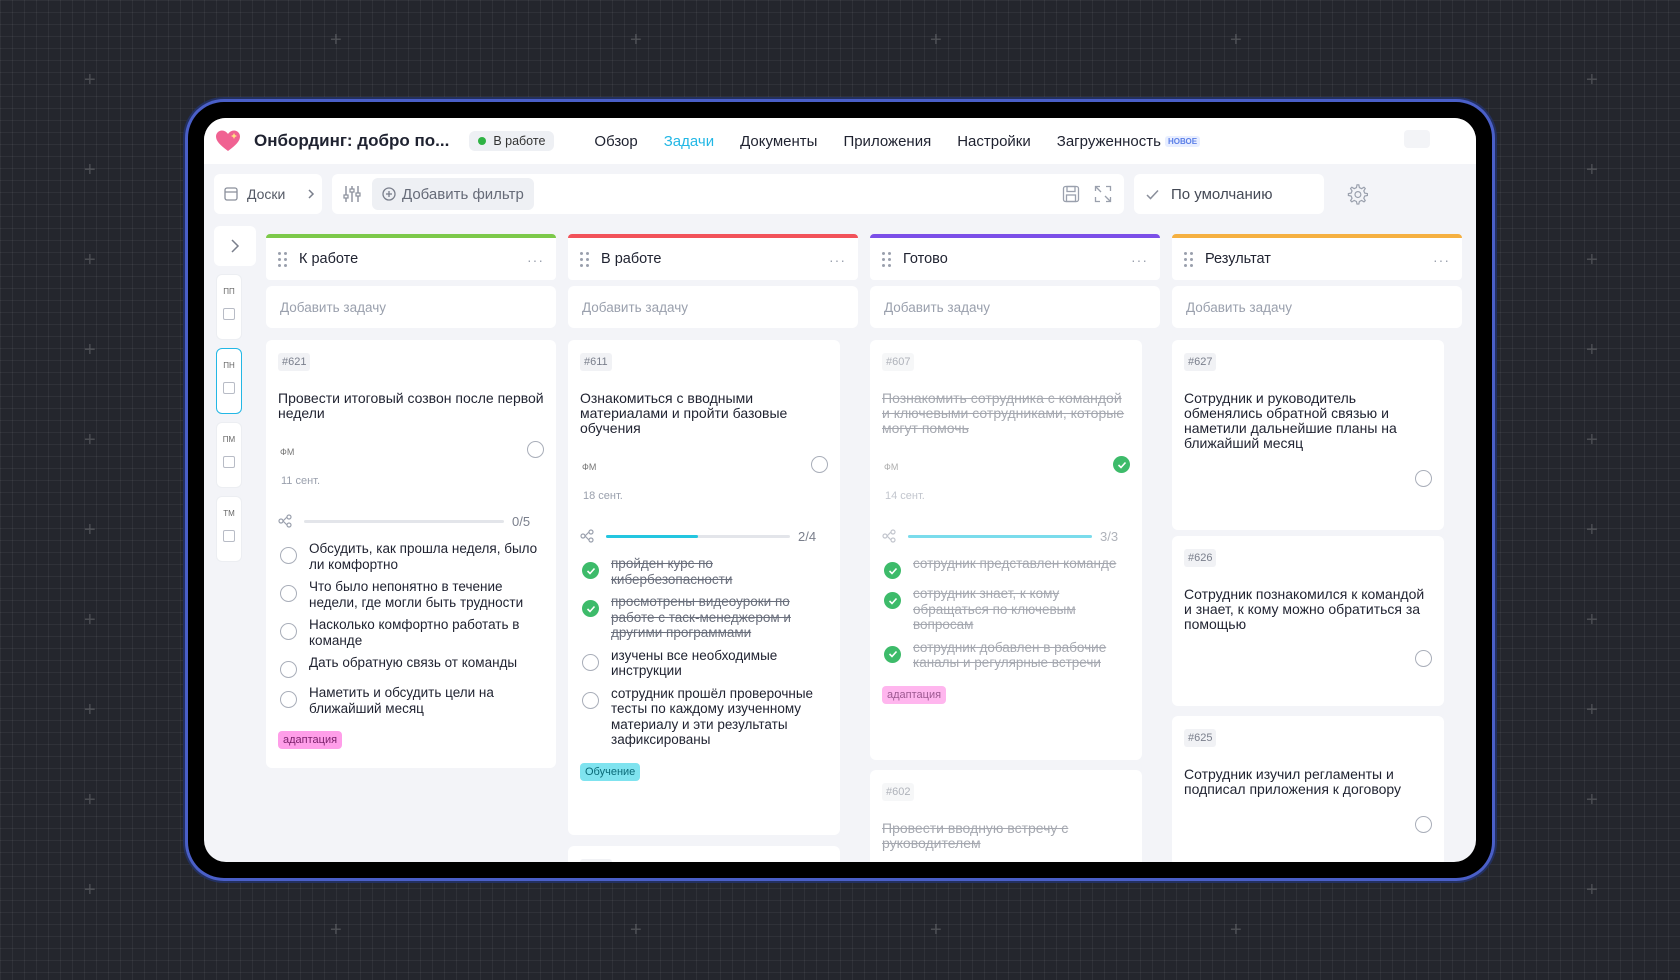 The height and width of the screenshot is (980, 1680). Describe the element at coordinates (352, 194) in the screenshot. I see `sliders-icon` at that location.